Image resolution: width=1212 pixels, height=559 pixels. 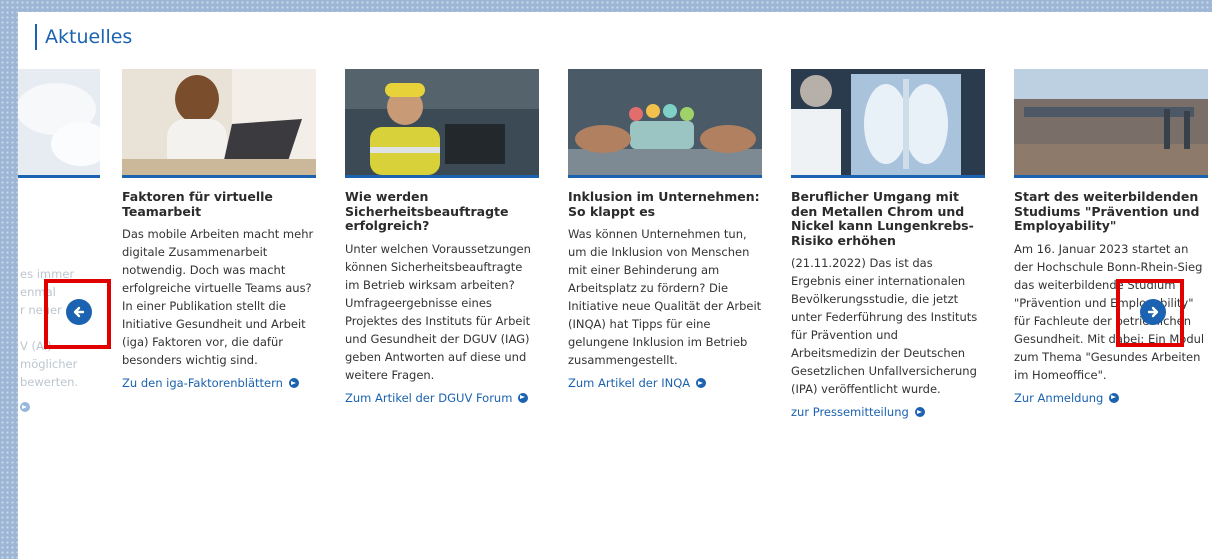 What do you see at coordinates (428, 398) in the screenshot?
I see `card-link-label: Zum Artikel der DGUV Forum` at bounding box center [428, 398].